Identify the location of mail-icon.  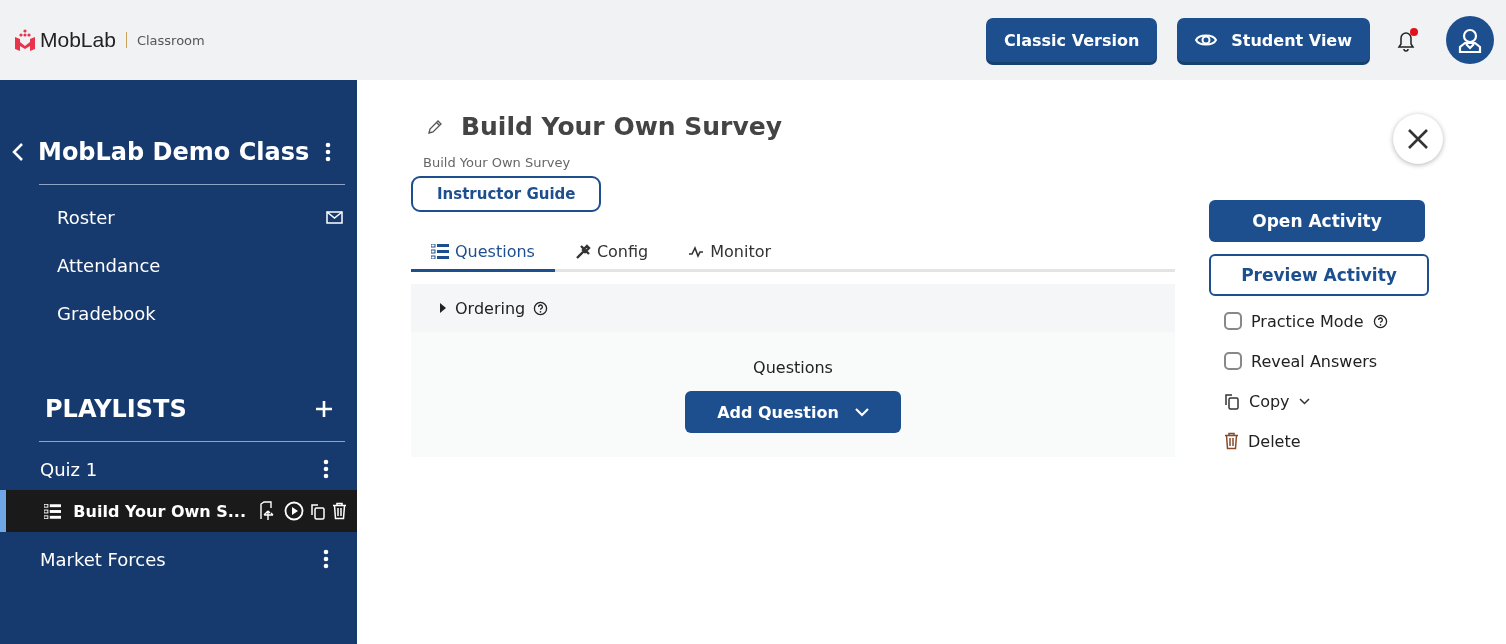
(334, 217).